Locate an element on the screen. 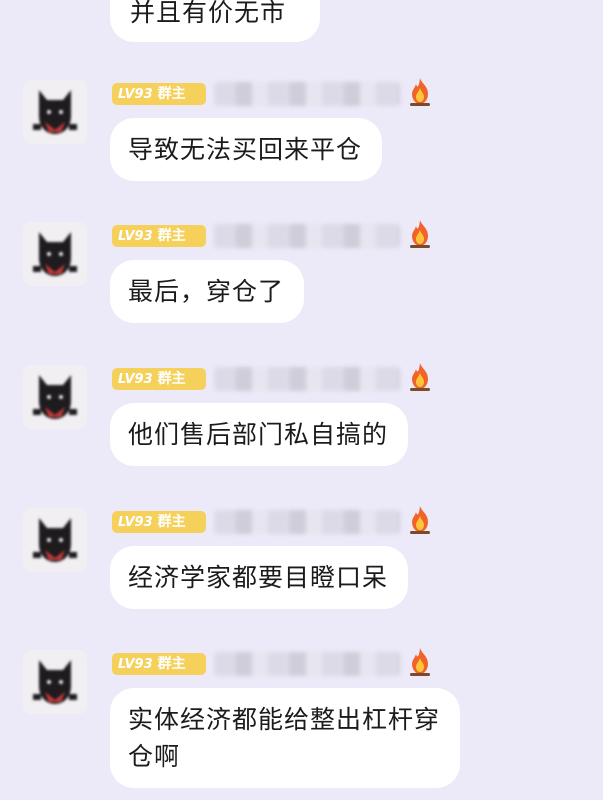 This screenshot has height=800, width=603. message-bubble: 经济学家都要目瞪口呆 is located at coordinates (259, 577).